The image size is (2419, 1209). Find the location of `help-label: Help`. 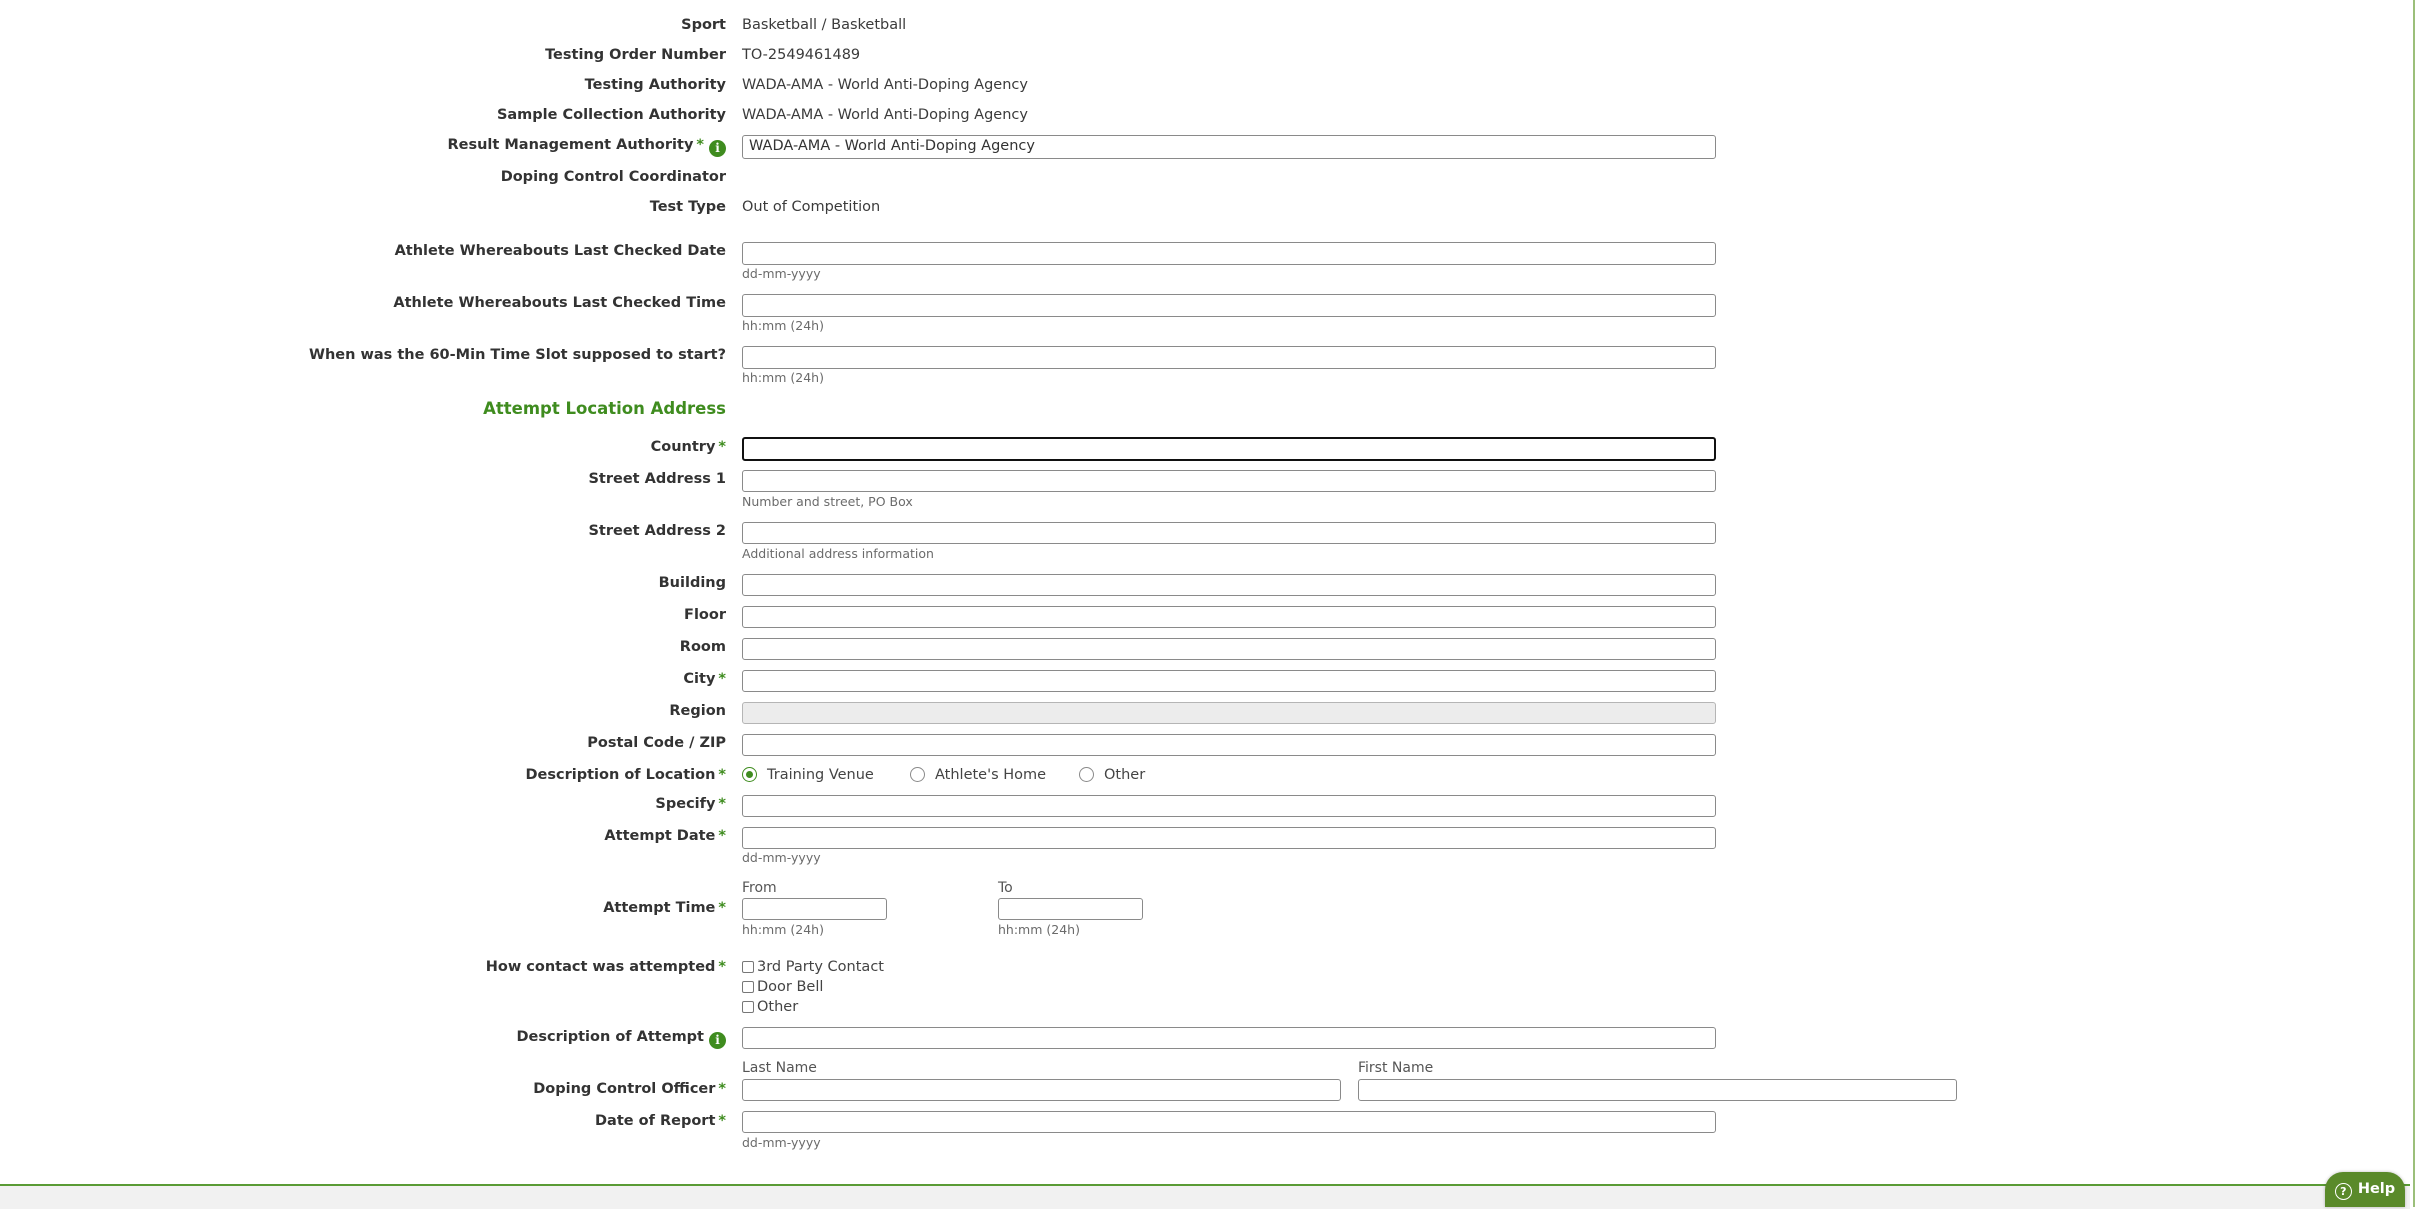

help-label: Help is located at coordinates (2376, 1189).